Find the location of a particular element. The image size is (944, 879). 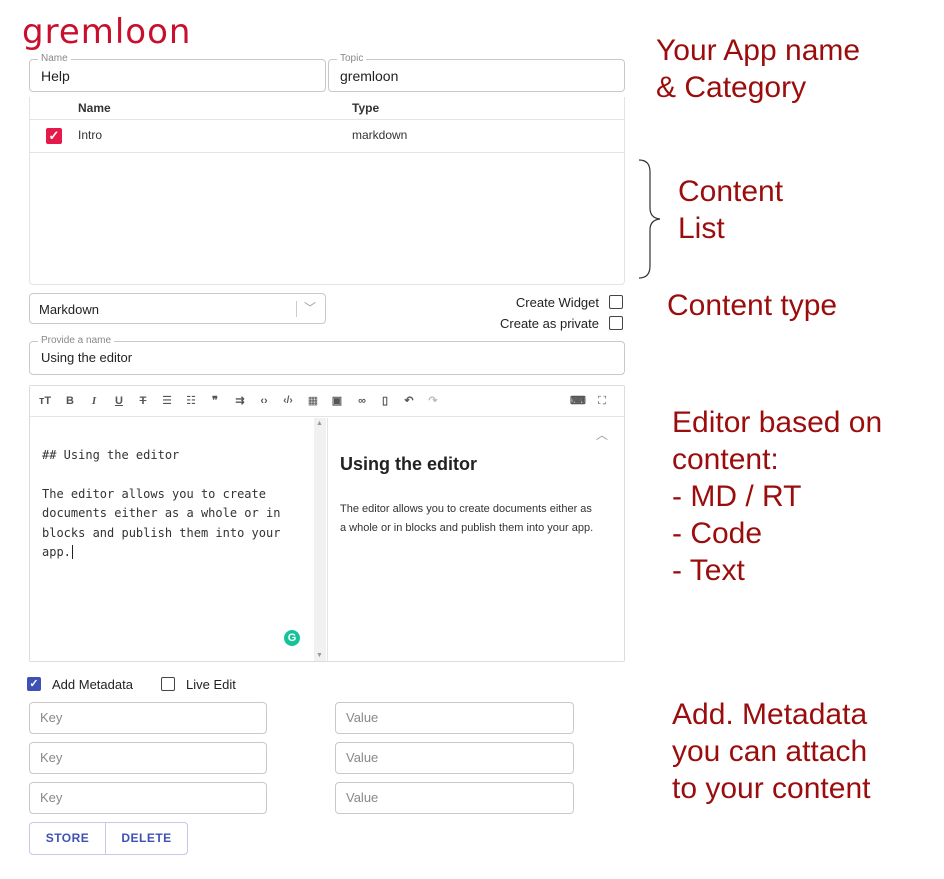

add-metadata-checkbox: ✓ is located at coordinates (34, 684).